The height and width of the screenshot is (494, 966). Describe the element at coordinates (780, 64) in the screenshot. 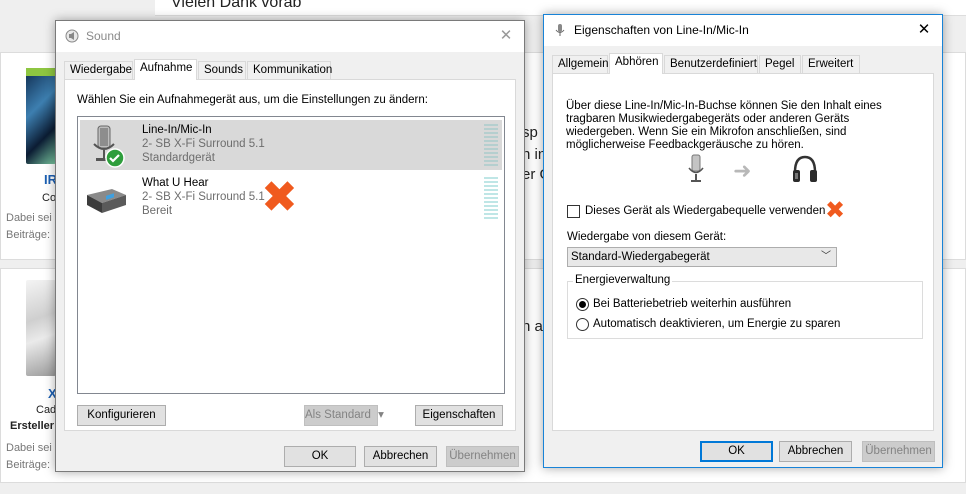

I see `tab-levels: Pegel` at that location.